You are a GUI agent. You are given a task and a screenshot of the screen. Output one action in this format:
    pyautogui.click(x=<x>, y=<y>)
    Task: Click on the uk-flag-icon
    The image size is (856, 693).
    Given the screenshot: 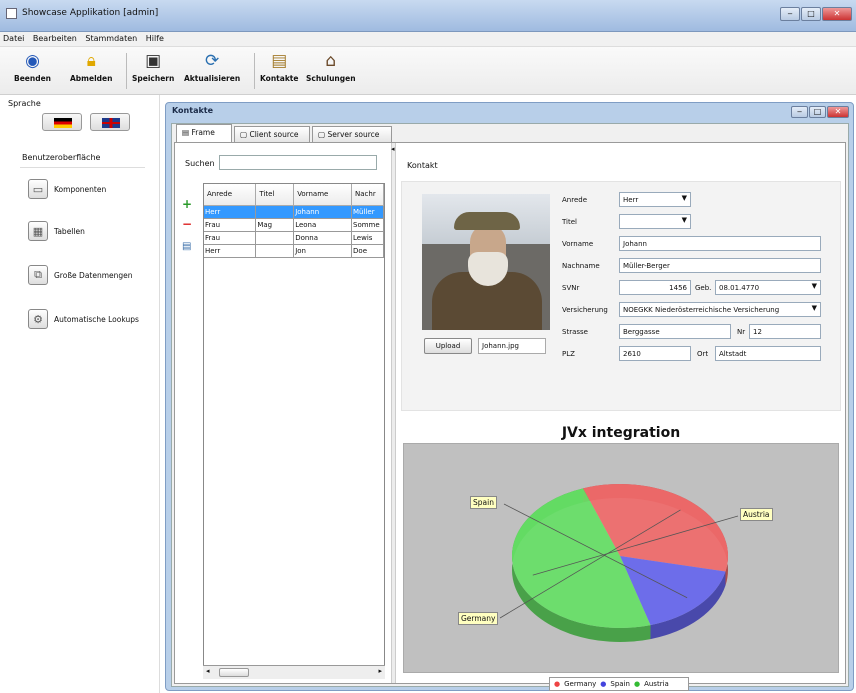 What is the action you would take?
    pyautogui.click(x=111, y=123)
    